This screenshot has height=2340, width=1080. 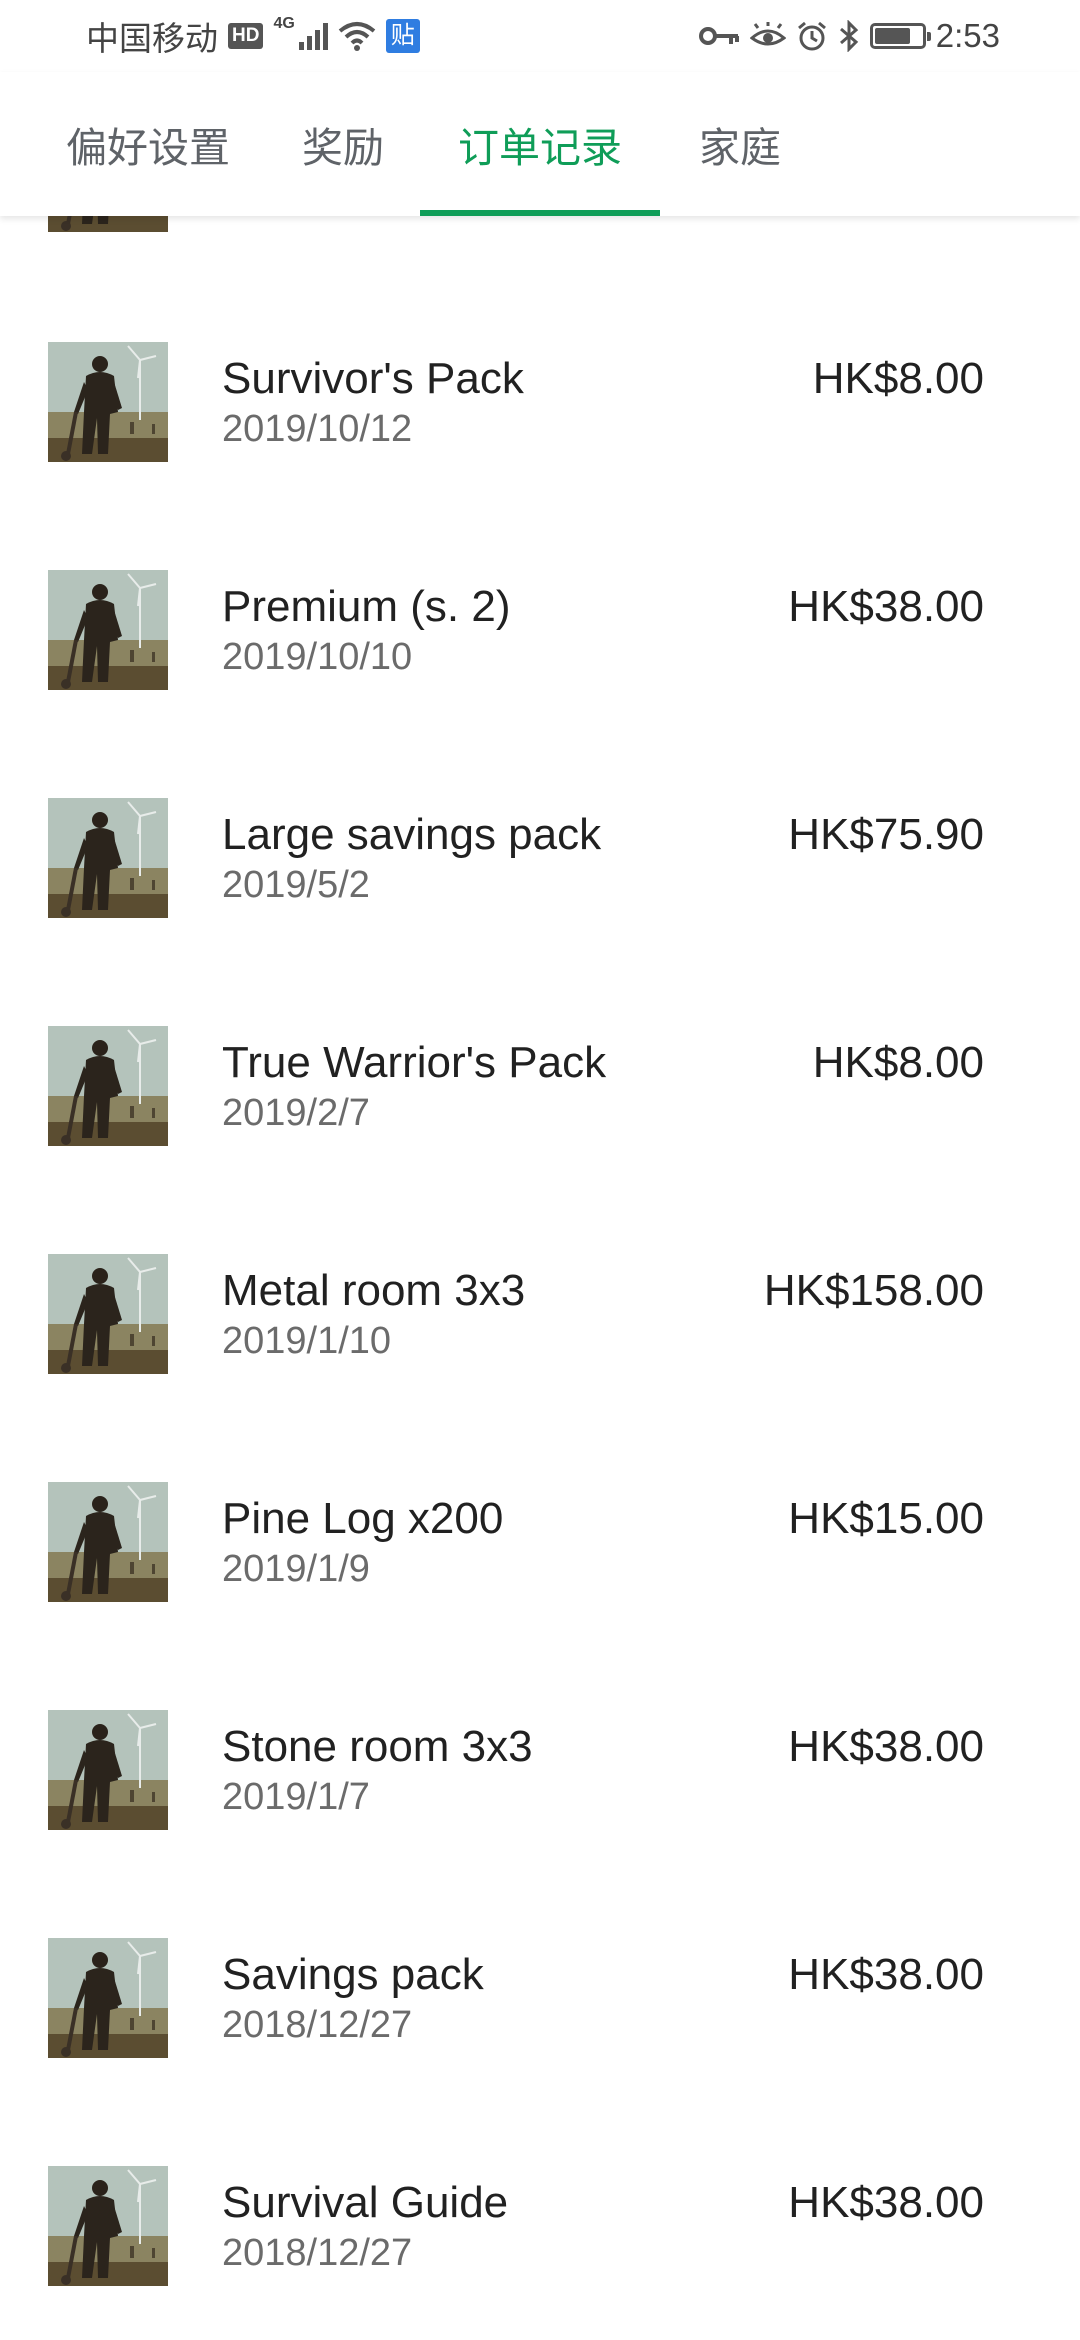 I want to click on tab-rewards: 奖励, so click(x=343, y=144).